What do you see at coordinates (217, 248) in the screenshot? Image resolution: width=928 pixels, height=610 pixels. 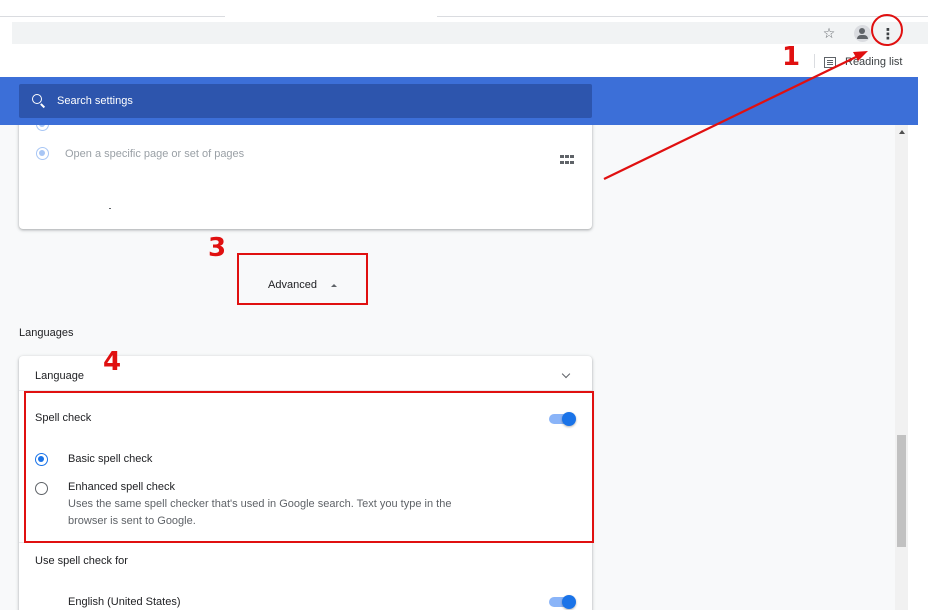 I see `annotation-number-3: 3` at bounding box center [217, 248].